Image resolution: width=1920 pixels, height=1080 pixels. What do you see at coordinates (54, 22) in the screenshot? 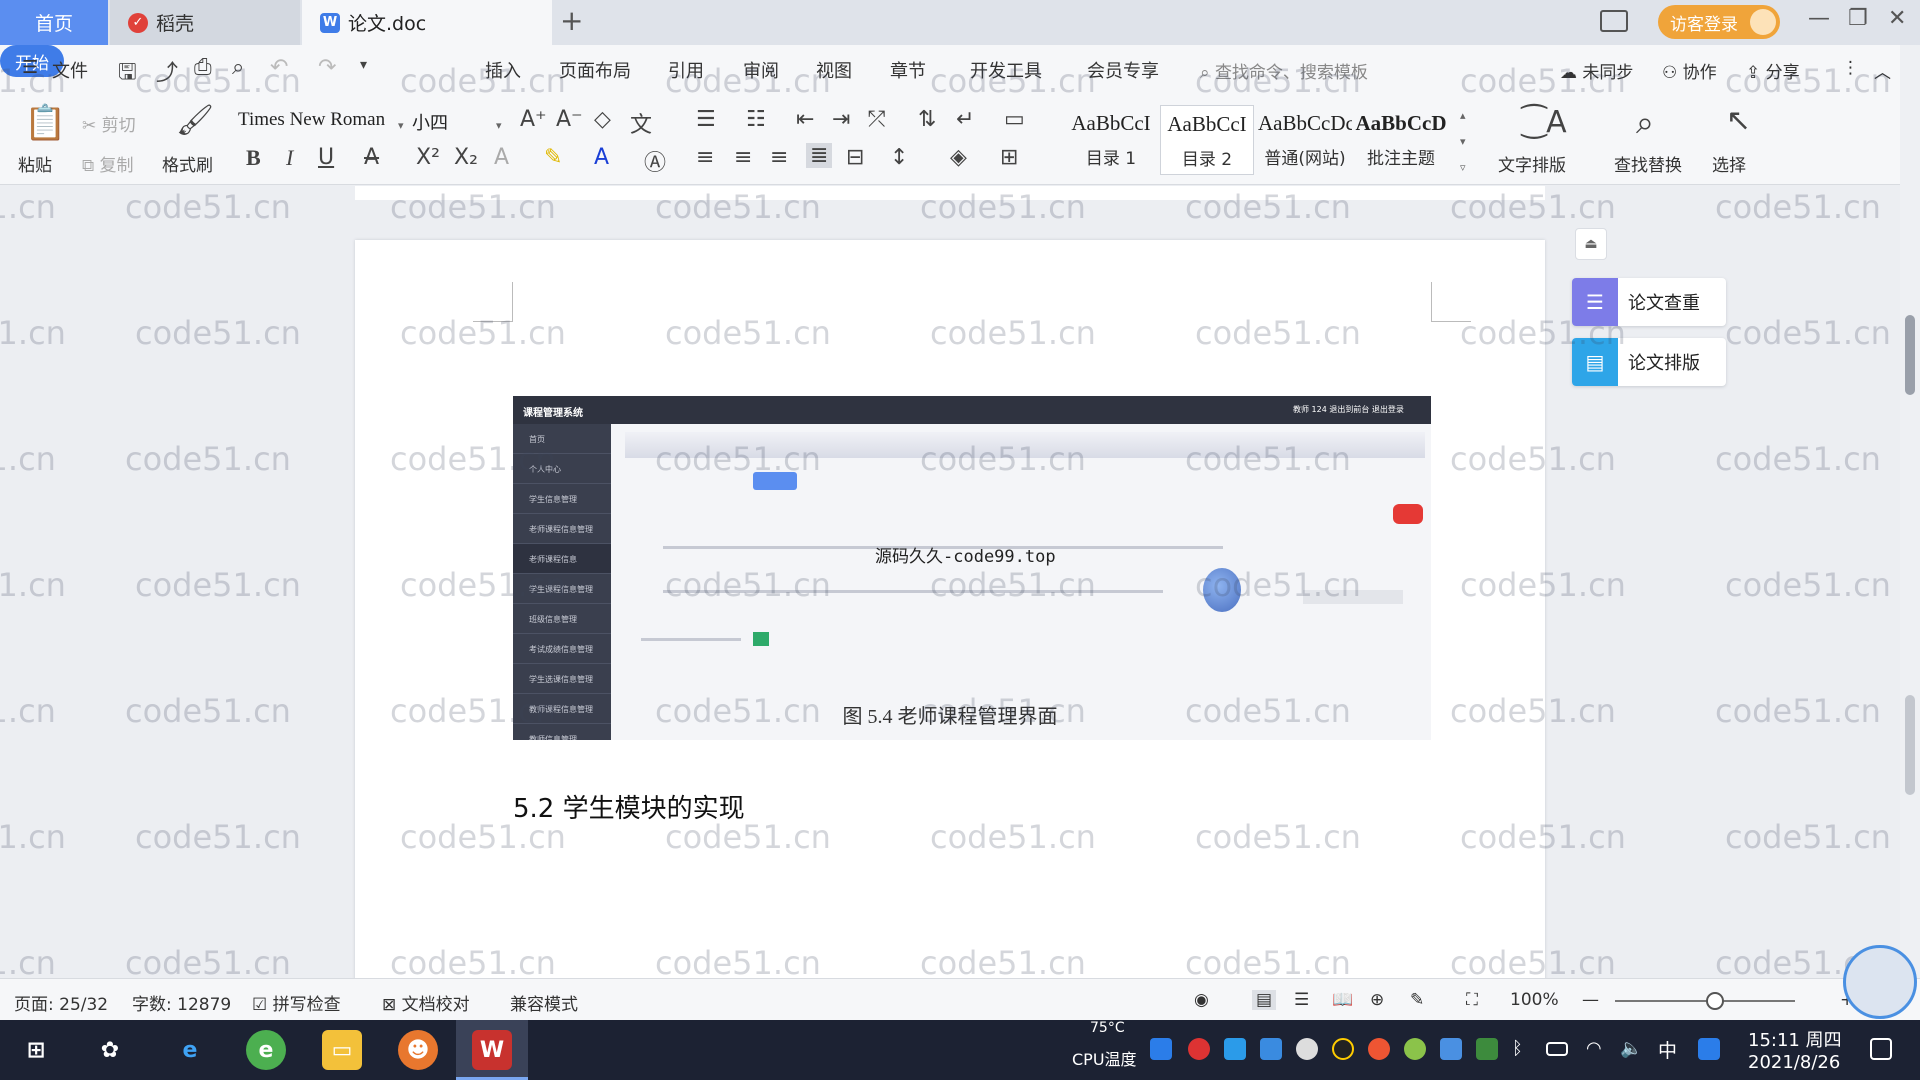
I see `tab-home: 首页` at bounding box center [54, 22].